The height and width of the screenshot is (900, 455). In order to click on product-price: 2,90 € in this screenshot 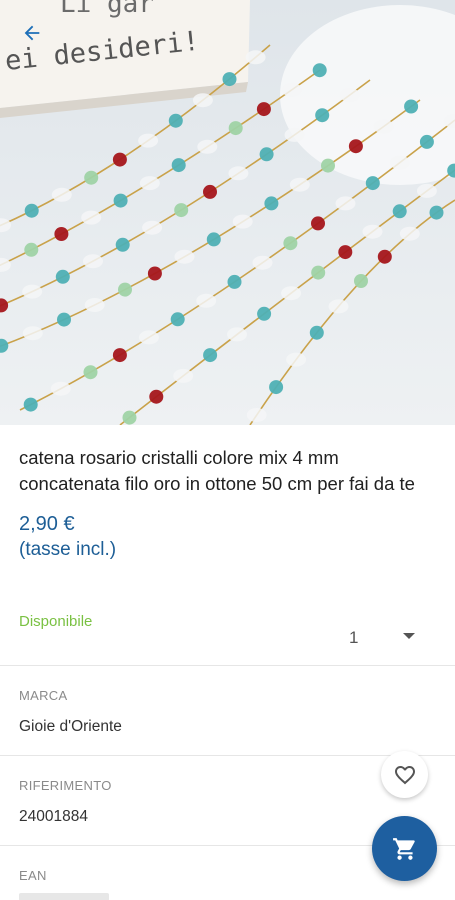, I will do `click(47, 524)`.